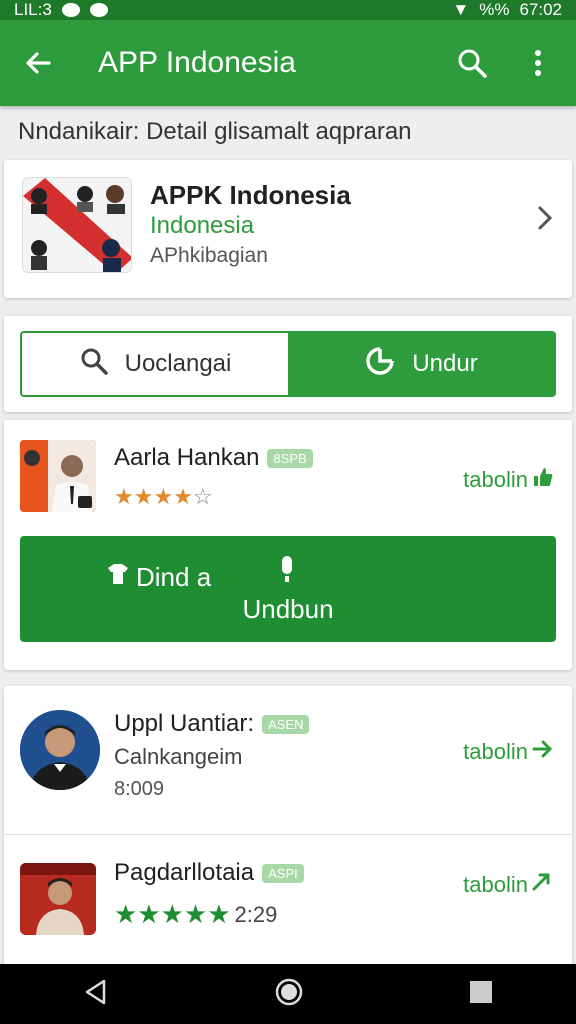  I want to click on more-vert-icon, so click(538, 63).